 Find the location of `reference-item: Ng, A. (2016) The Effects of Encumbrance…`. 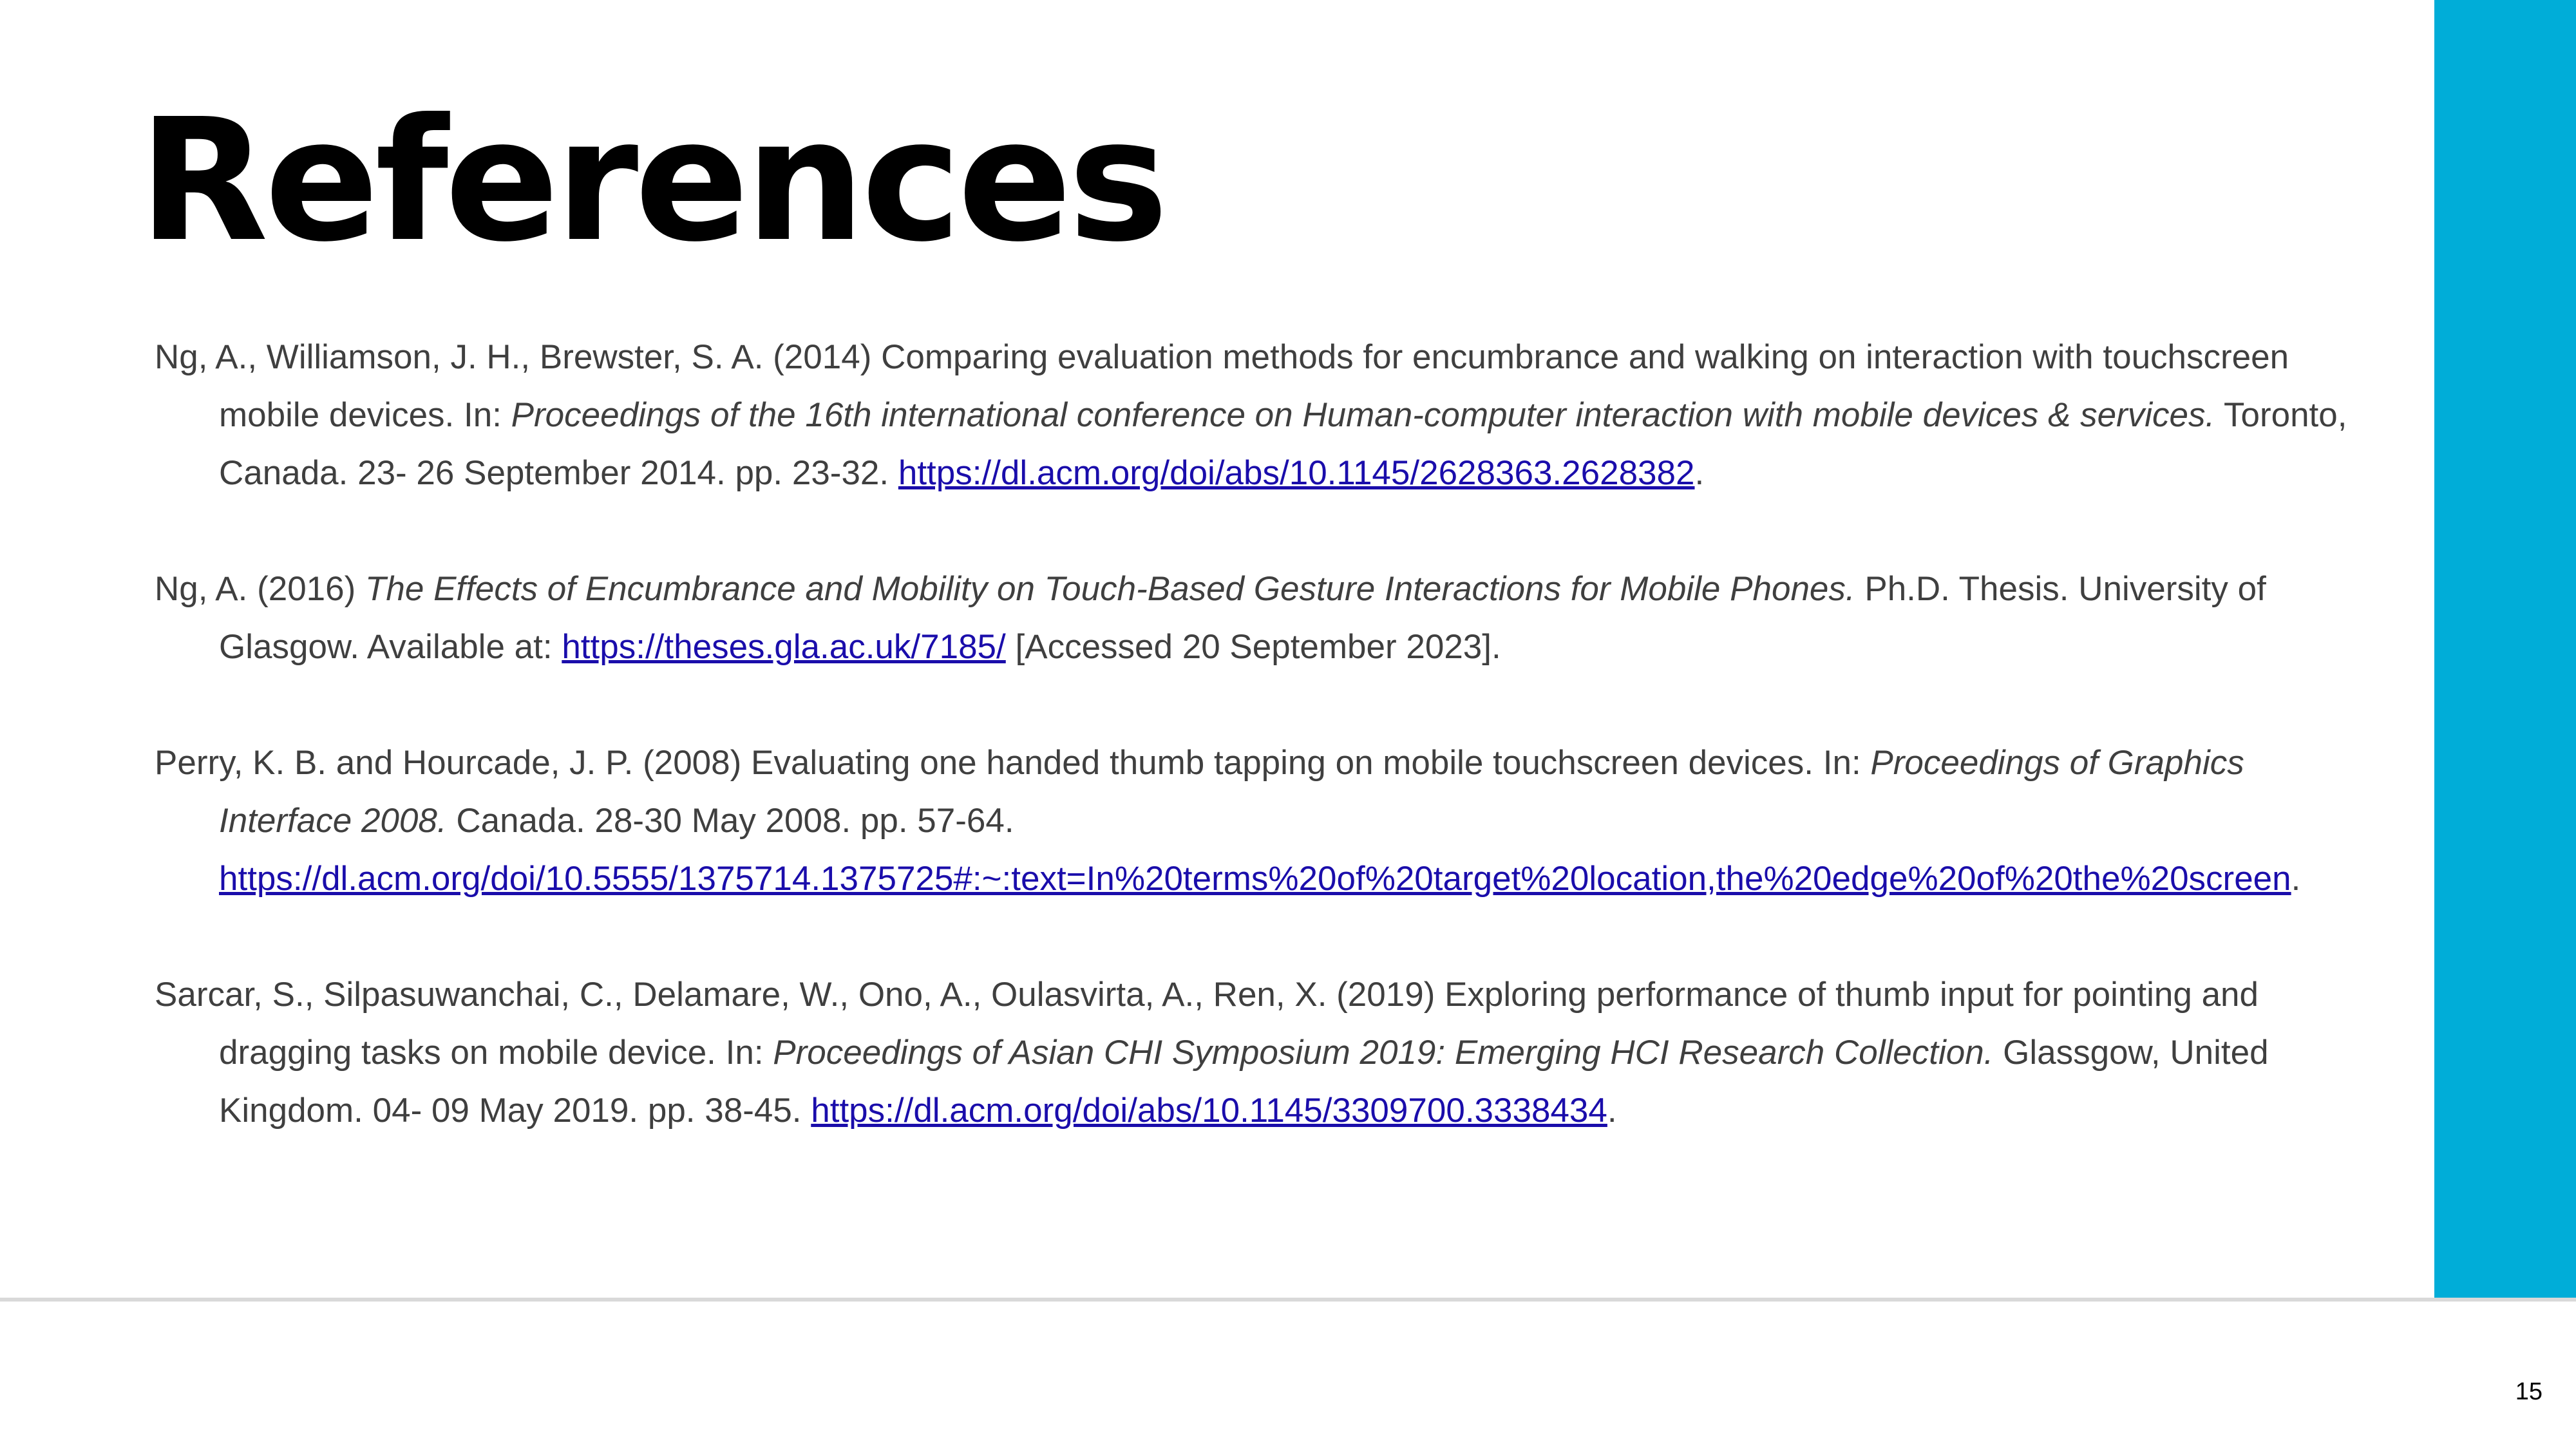

reference-item: Ng, A. (2016) The Effects of Encumbrance… is located at coordinates (1265, 618).